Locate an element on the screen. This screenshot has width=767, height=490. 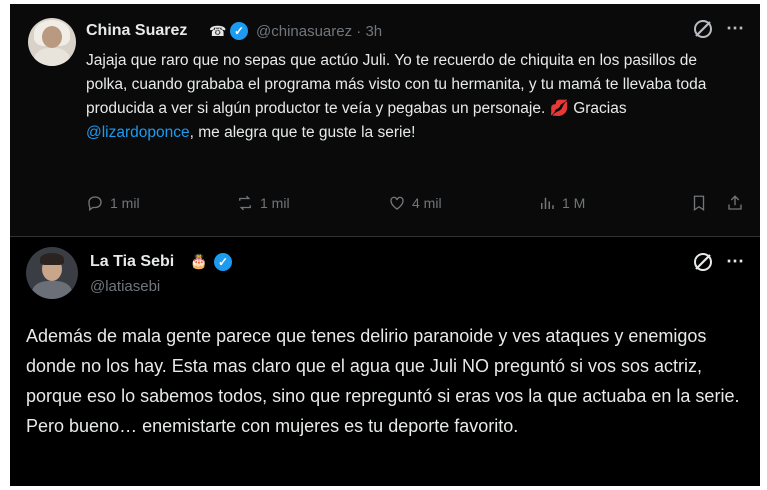
views-button: 1 M is located at coordinates (561, 203).